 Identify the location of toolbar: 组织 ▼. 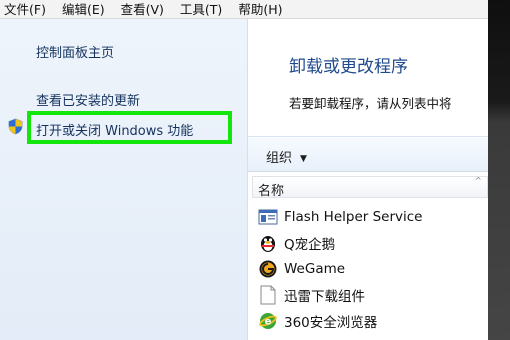
(368, 154).